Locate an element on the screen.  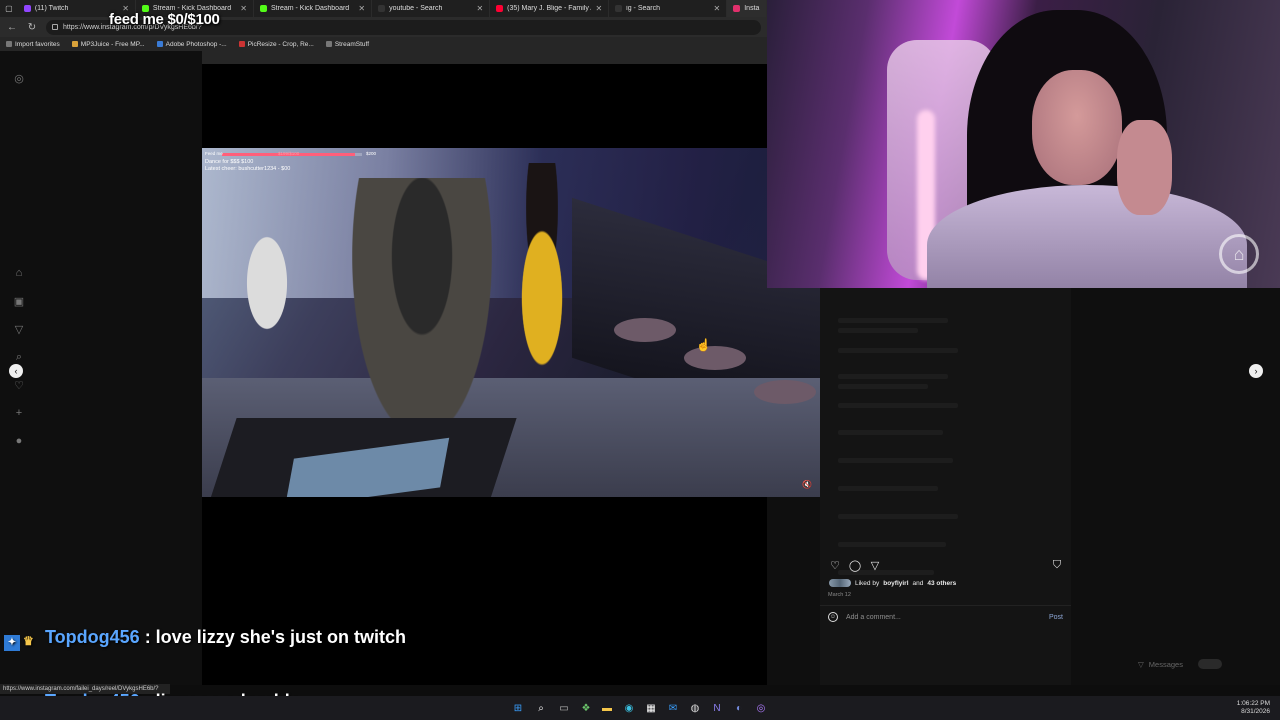
tab-label: Insta is located at coordinates (752, 8).